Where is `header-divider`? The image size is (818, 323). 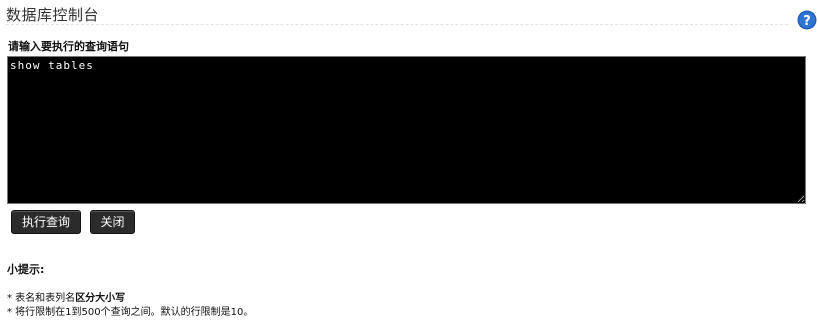 header-divider is located at coordinates (397, 24).